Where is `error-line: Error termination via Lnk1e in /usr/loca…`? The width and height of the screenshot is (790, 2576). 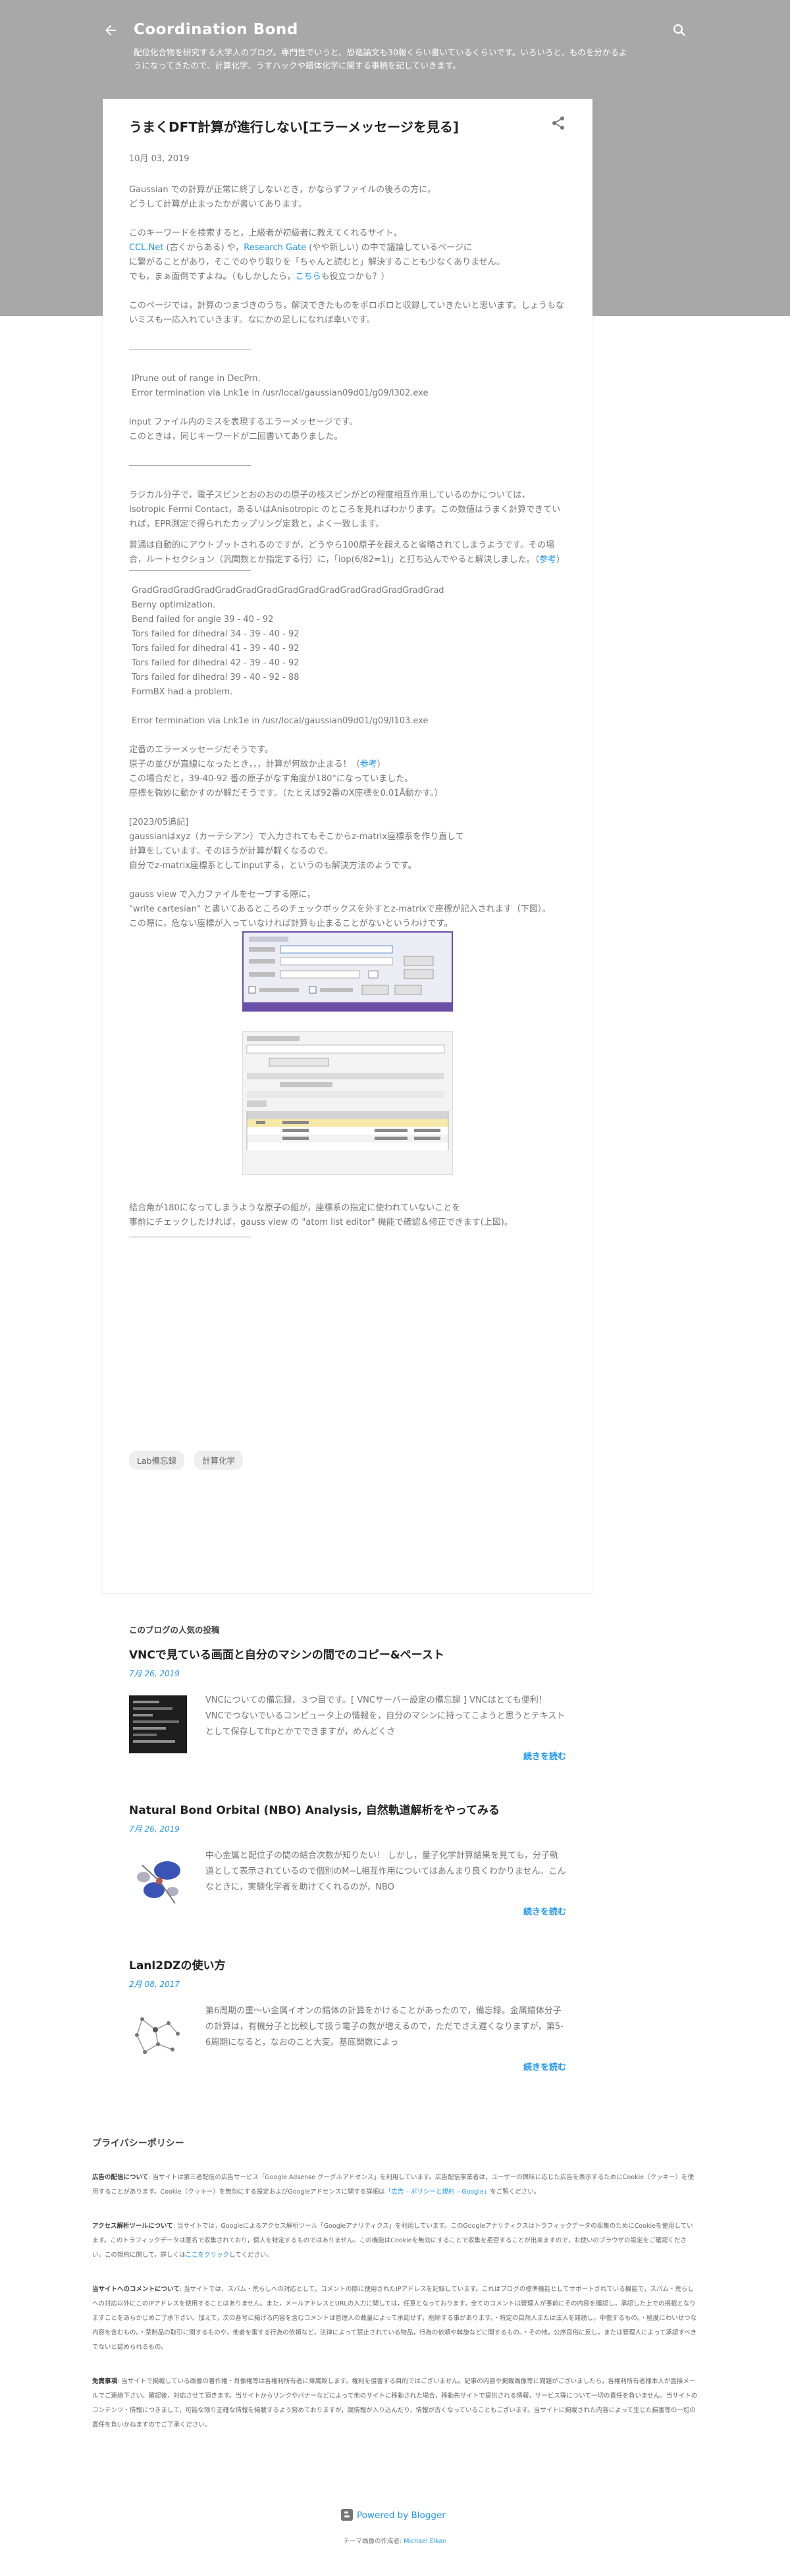
error-line: Error termination via Lnk1e in /usr/loca… is located at coordinates (280, 393).